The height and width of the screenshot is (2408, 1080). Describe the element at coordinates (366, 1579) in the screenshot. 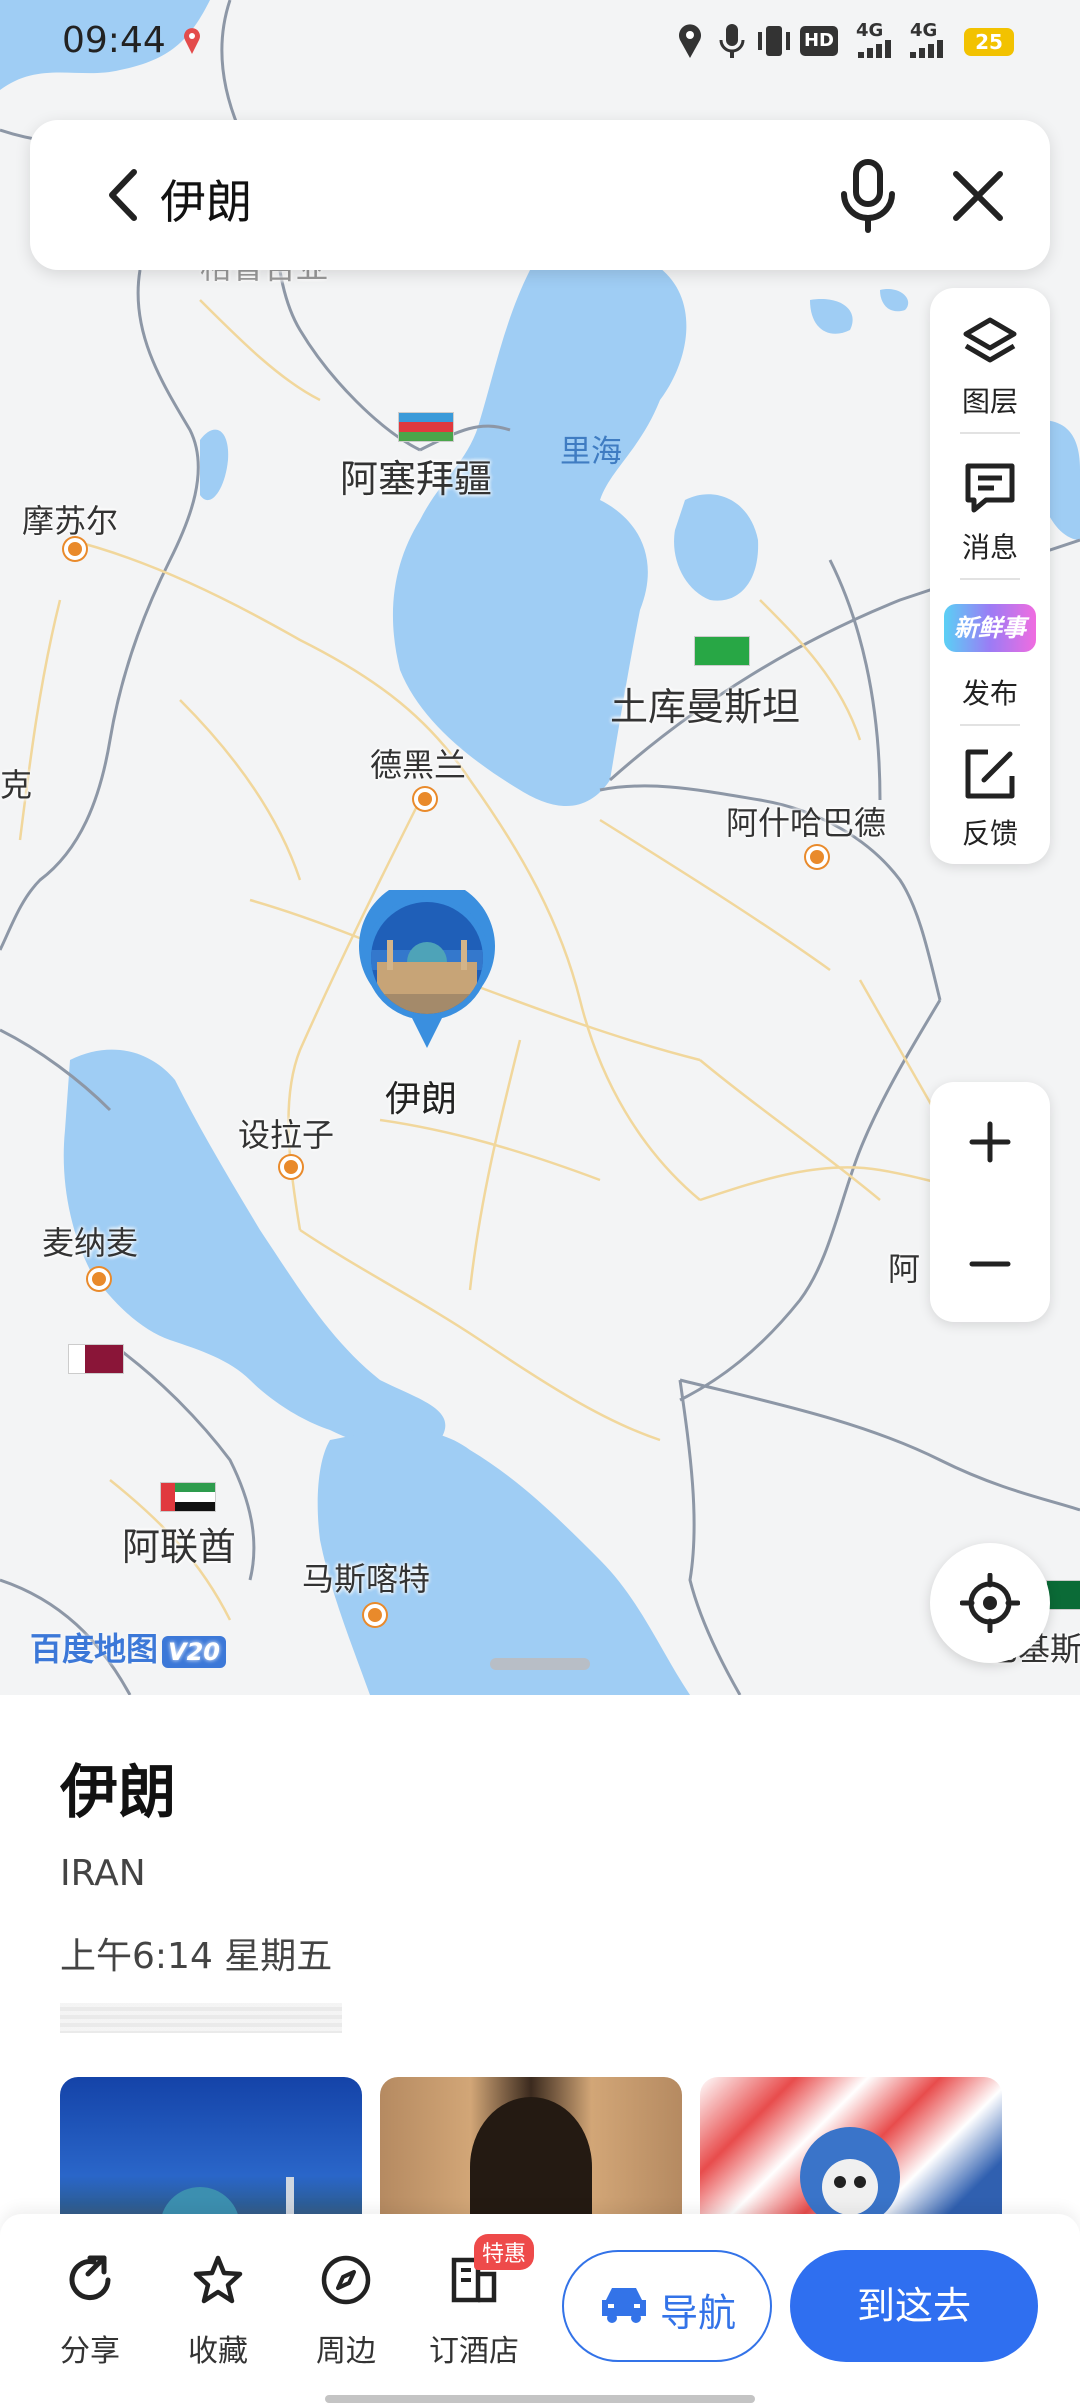

I see `map-label-muscat: 马斯喀特` at that location.